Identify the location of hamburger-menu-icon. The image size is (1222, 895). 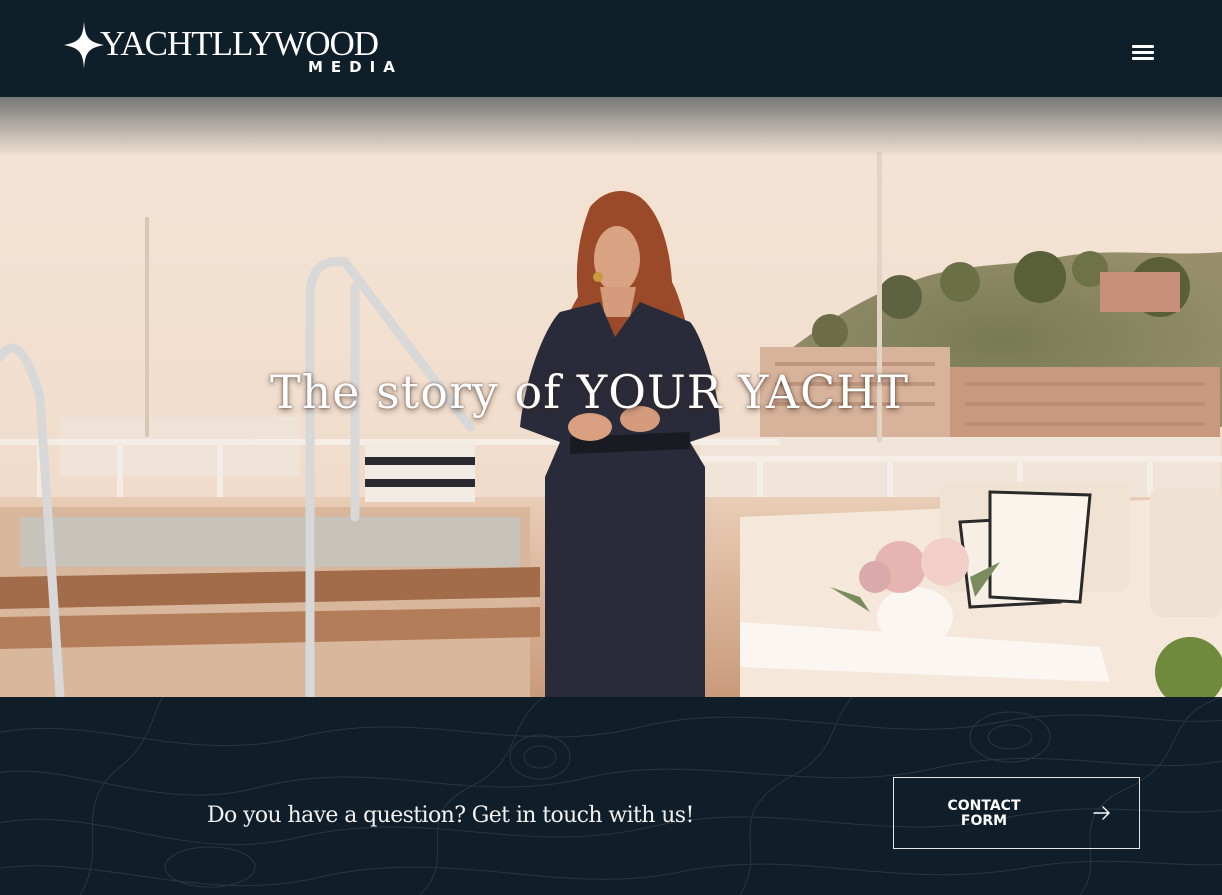
(1143, 52).